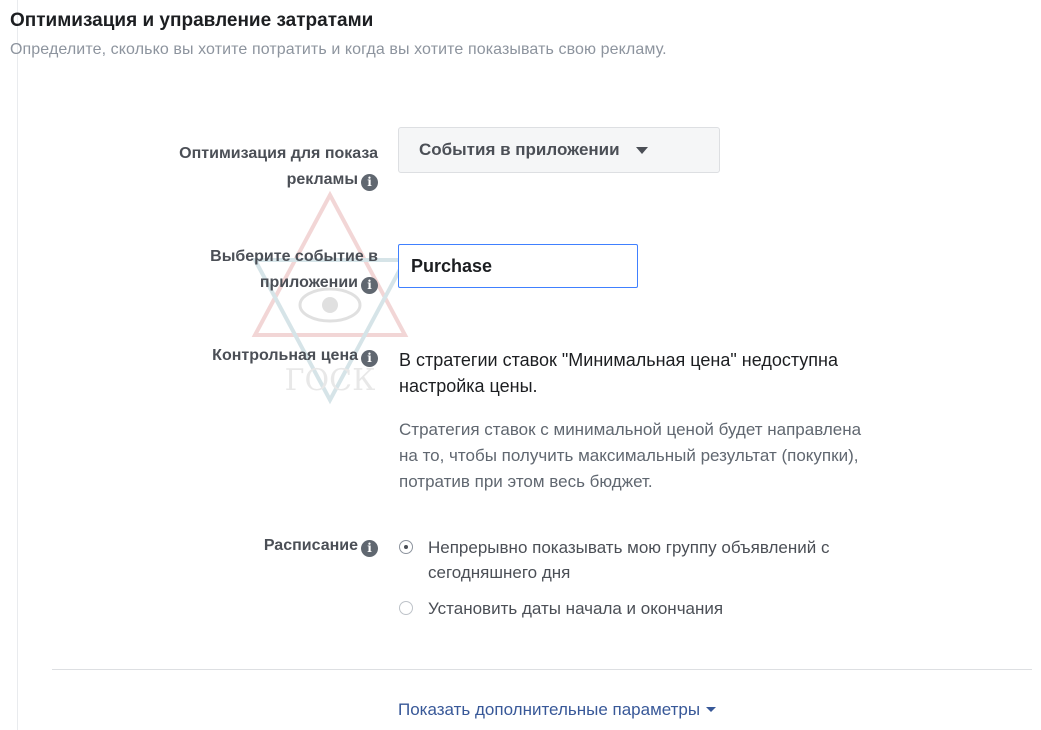  What do you see at coordinates (557, 710) in the screenshot?
I see `show-more-options-link: Показать дополнительные параметры` at bounding box center [557, 710].